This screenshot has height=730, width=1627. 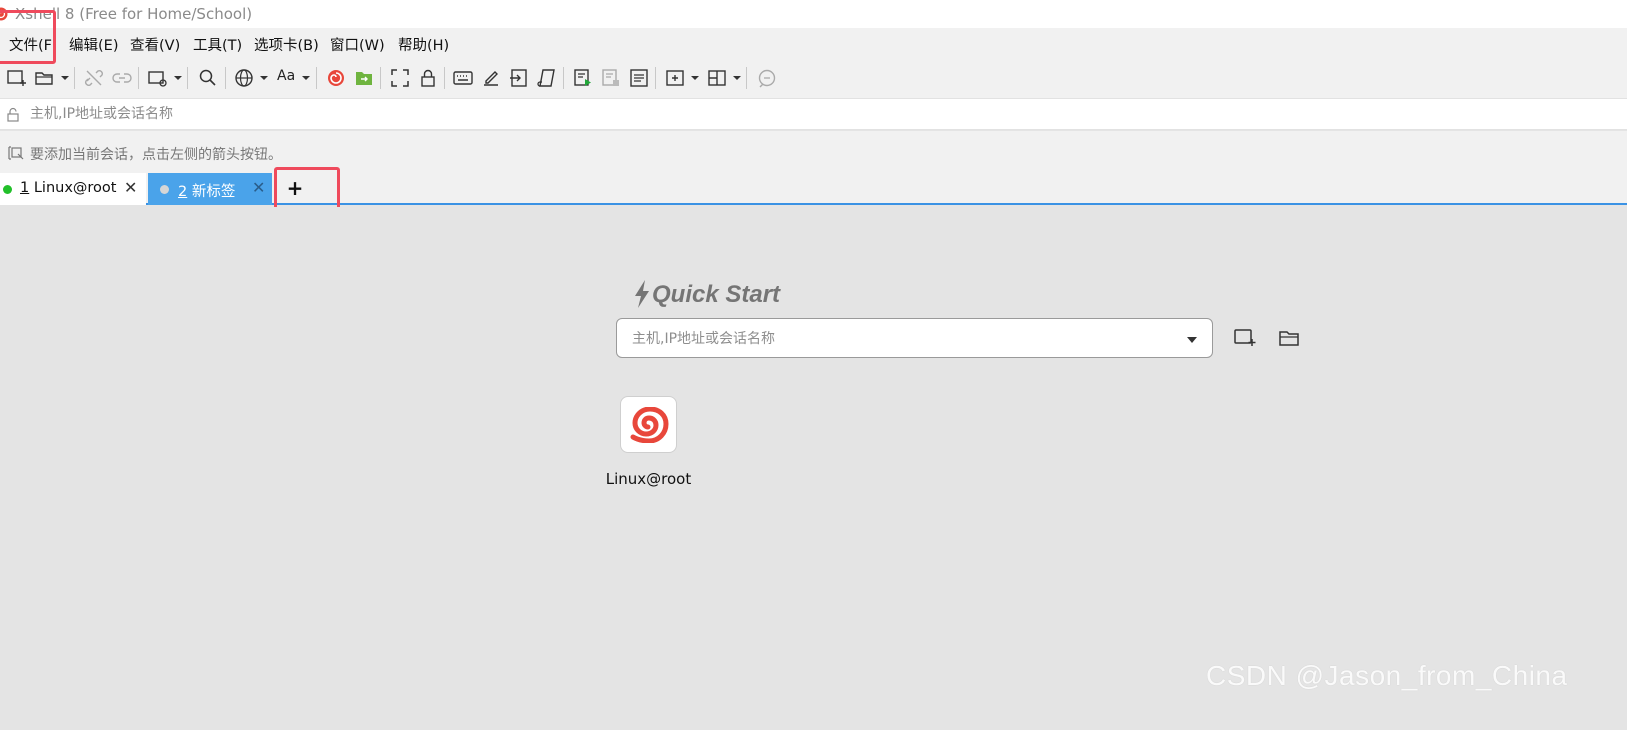 I want to click on font-icon: Aa, so click(x=286, y=76).